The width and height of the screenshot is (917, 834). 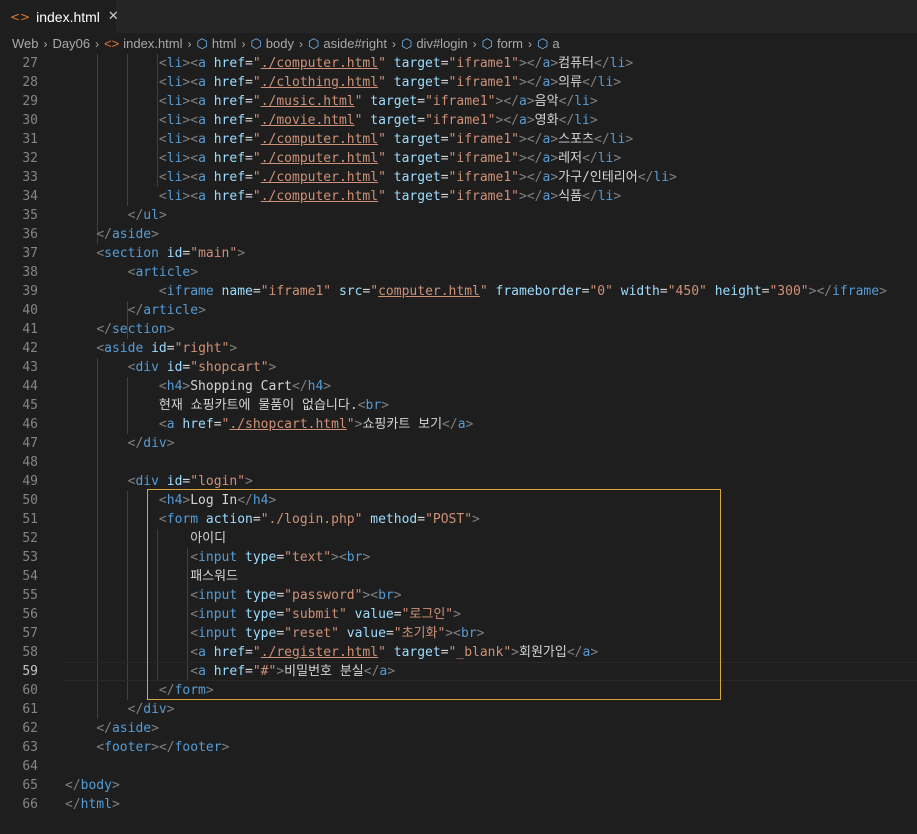 I want to click on tab-index-html: <> index.html ✕, so click(x=59, y=16).